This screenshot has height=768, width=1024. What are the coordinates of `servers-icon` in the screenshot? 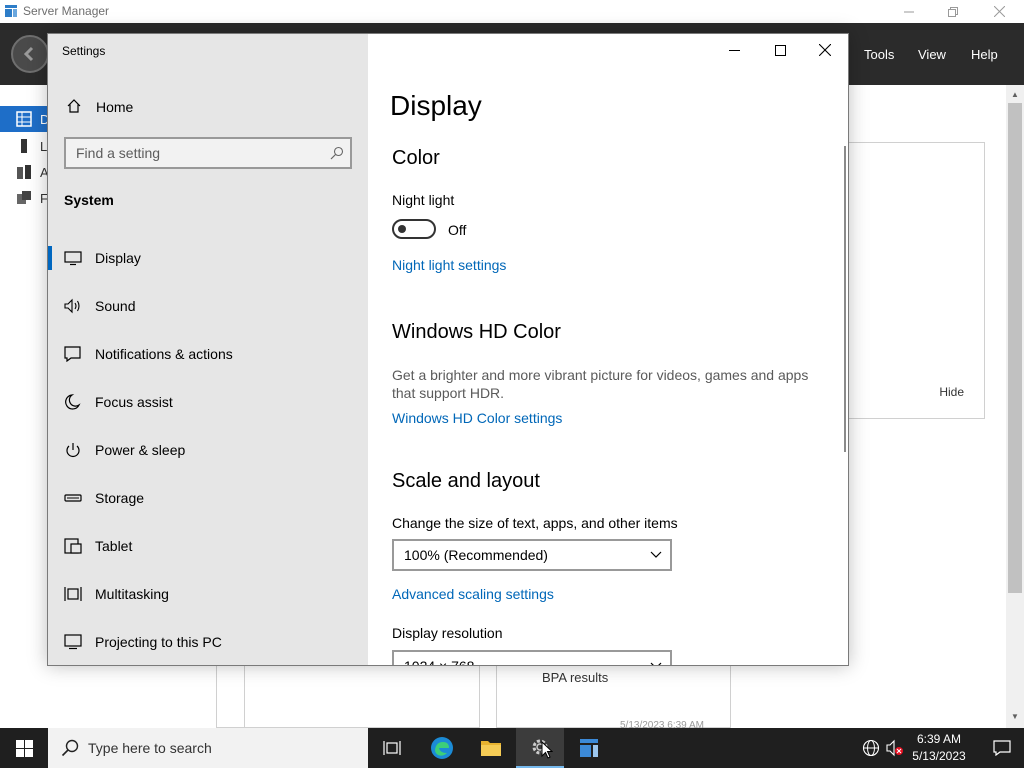 It's located at (24, 172).